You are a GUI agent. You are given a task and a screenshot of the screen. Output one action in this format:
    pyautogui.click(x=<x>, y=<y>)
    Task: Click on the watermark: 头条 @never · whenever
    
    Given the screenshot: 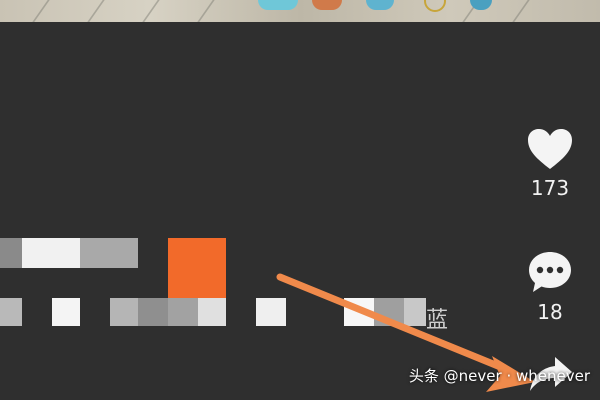 What is the action you would take?
    pyautogui.click(x=499, y=376)
    